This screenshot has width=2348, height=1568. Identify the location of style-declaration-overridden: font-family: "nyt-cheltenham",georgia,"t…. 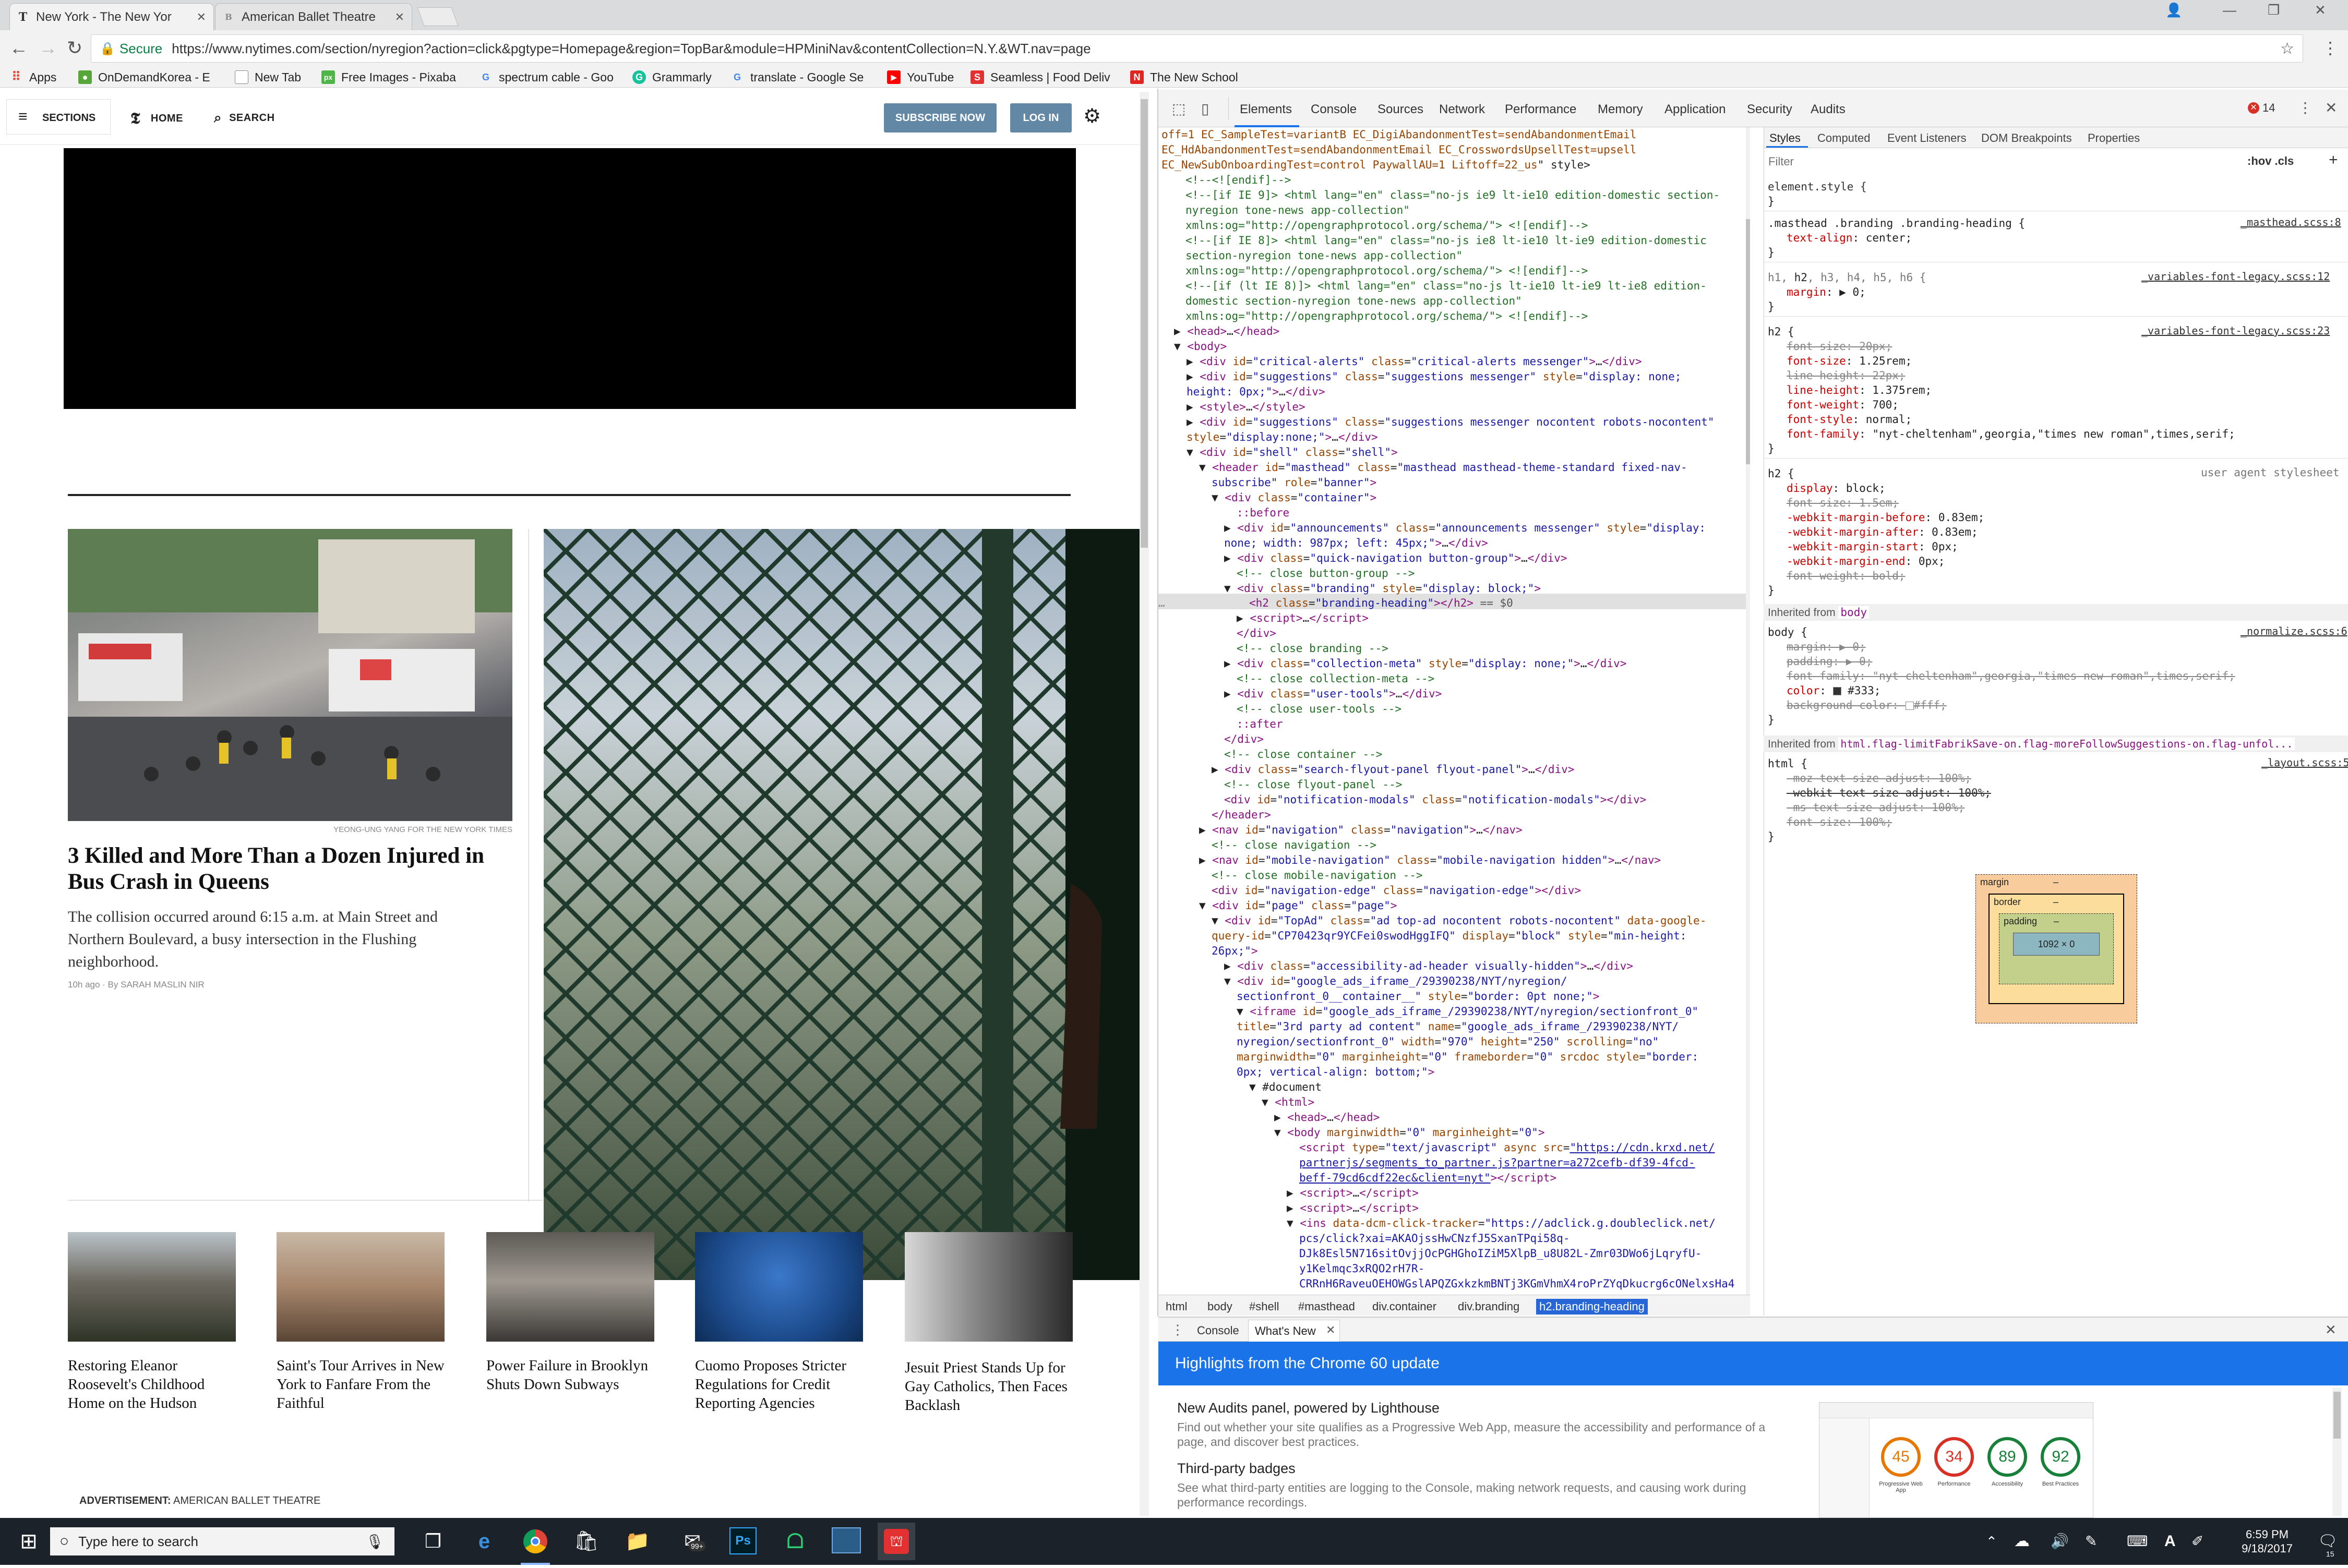
(2011, 676).